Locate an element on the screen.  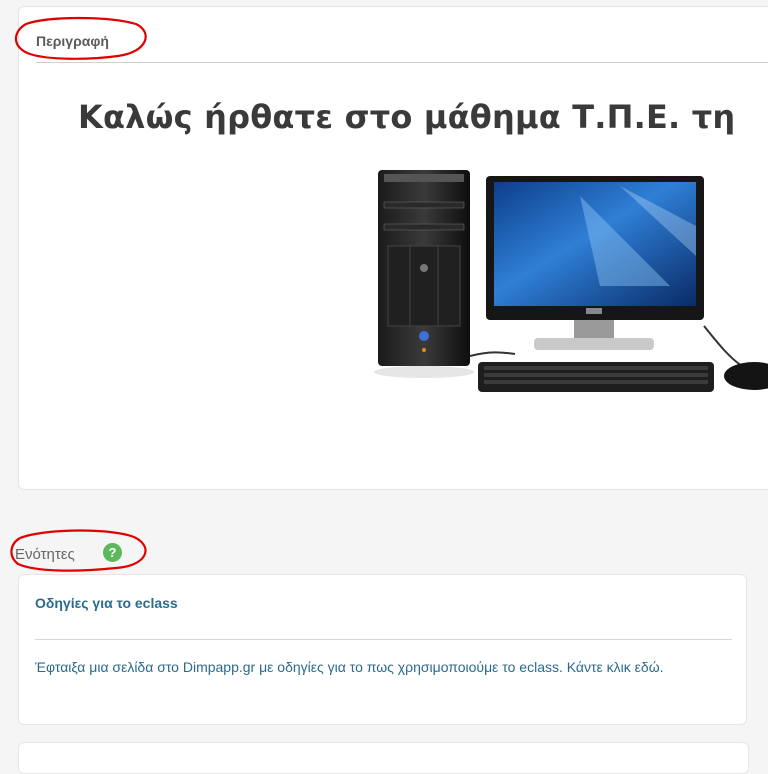
question-circle-icon: ? is located at coordinates (112, 552).